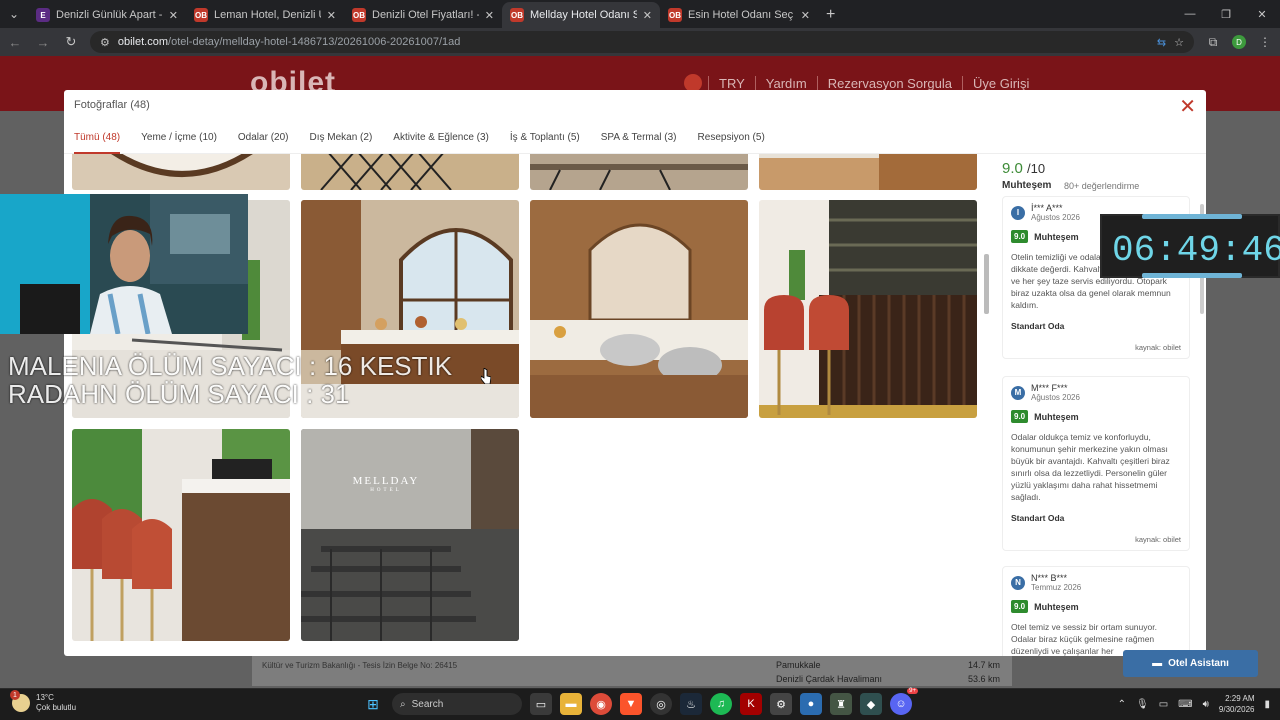  Describe the element at coordinates (1265, 42) in the screenshot. I see `menu-icon: ⋮` at that location.